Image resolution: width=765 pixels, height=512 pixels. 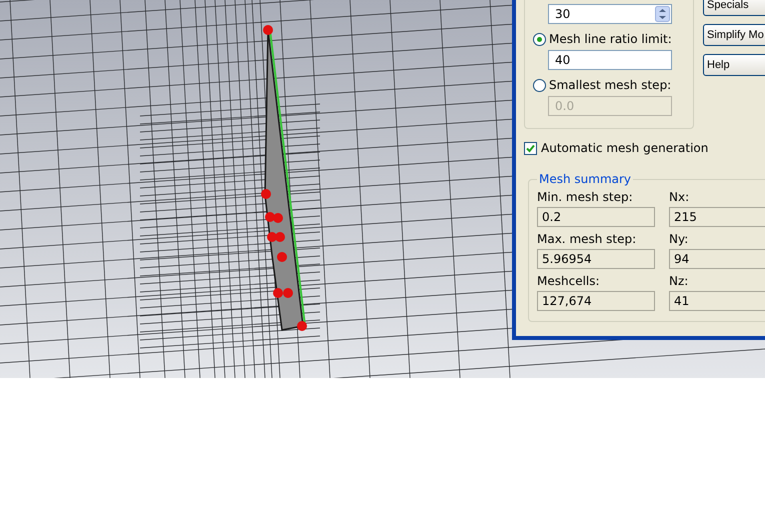 I want to click on summary-label: Nx:, so click(x=679, y=197).